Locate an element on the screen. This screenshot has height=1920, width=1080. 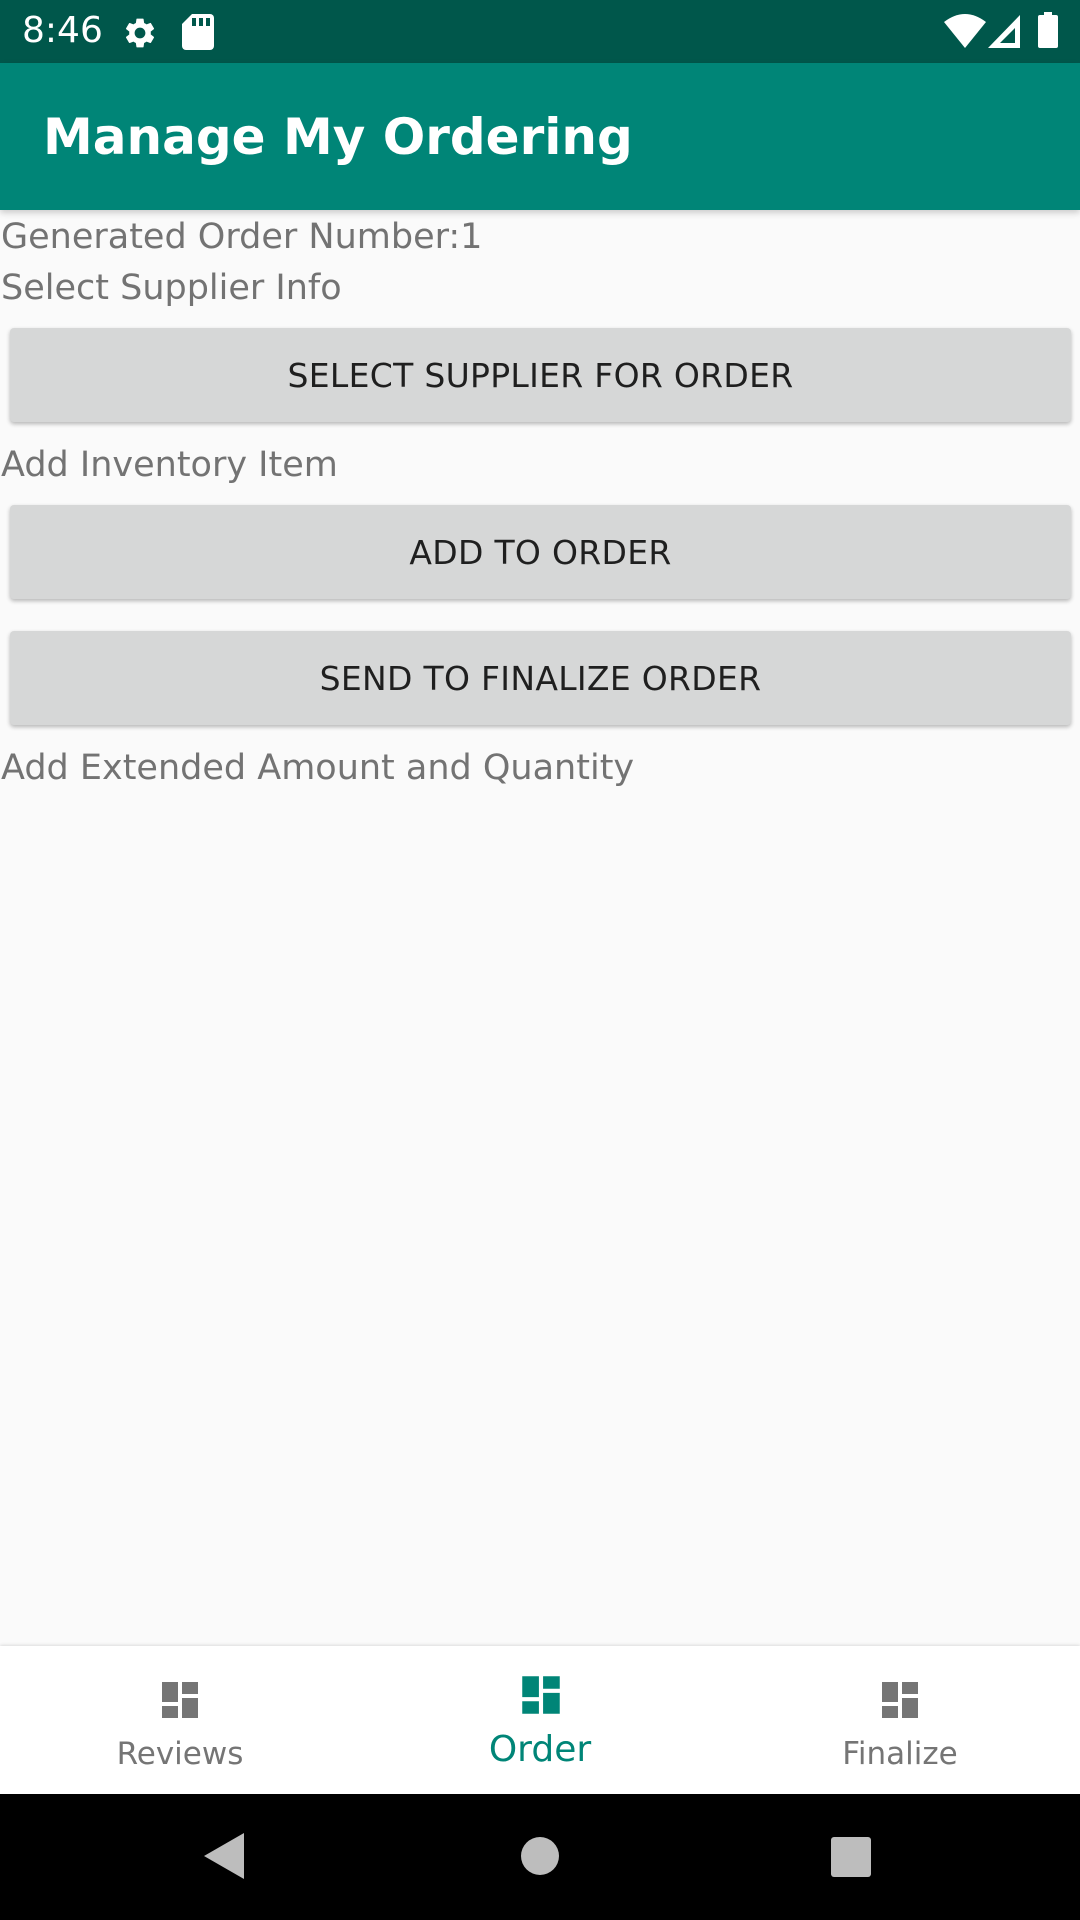
home-icon is located at coordinates (540, 1856).